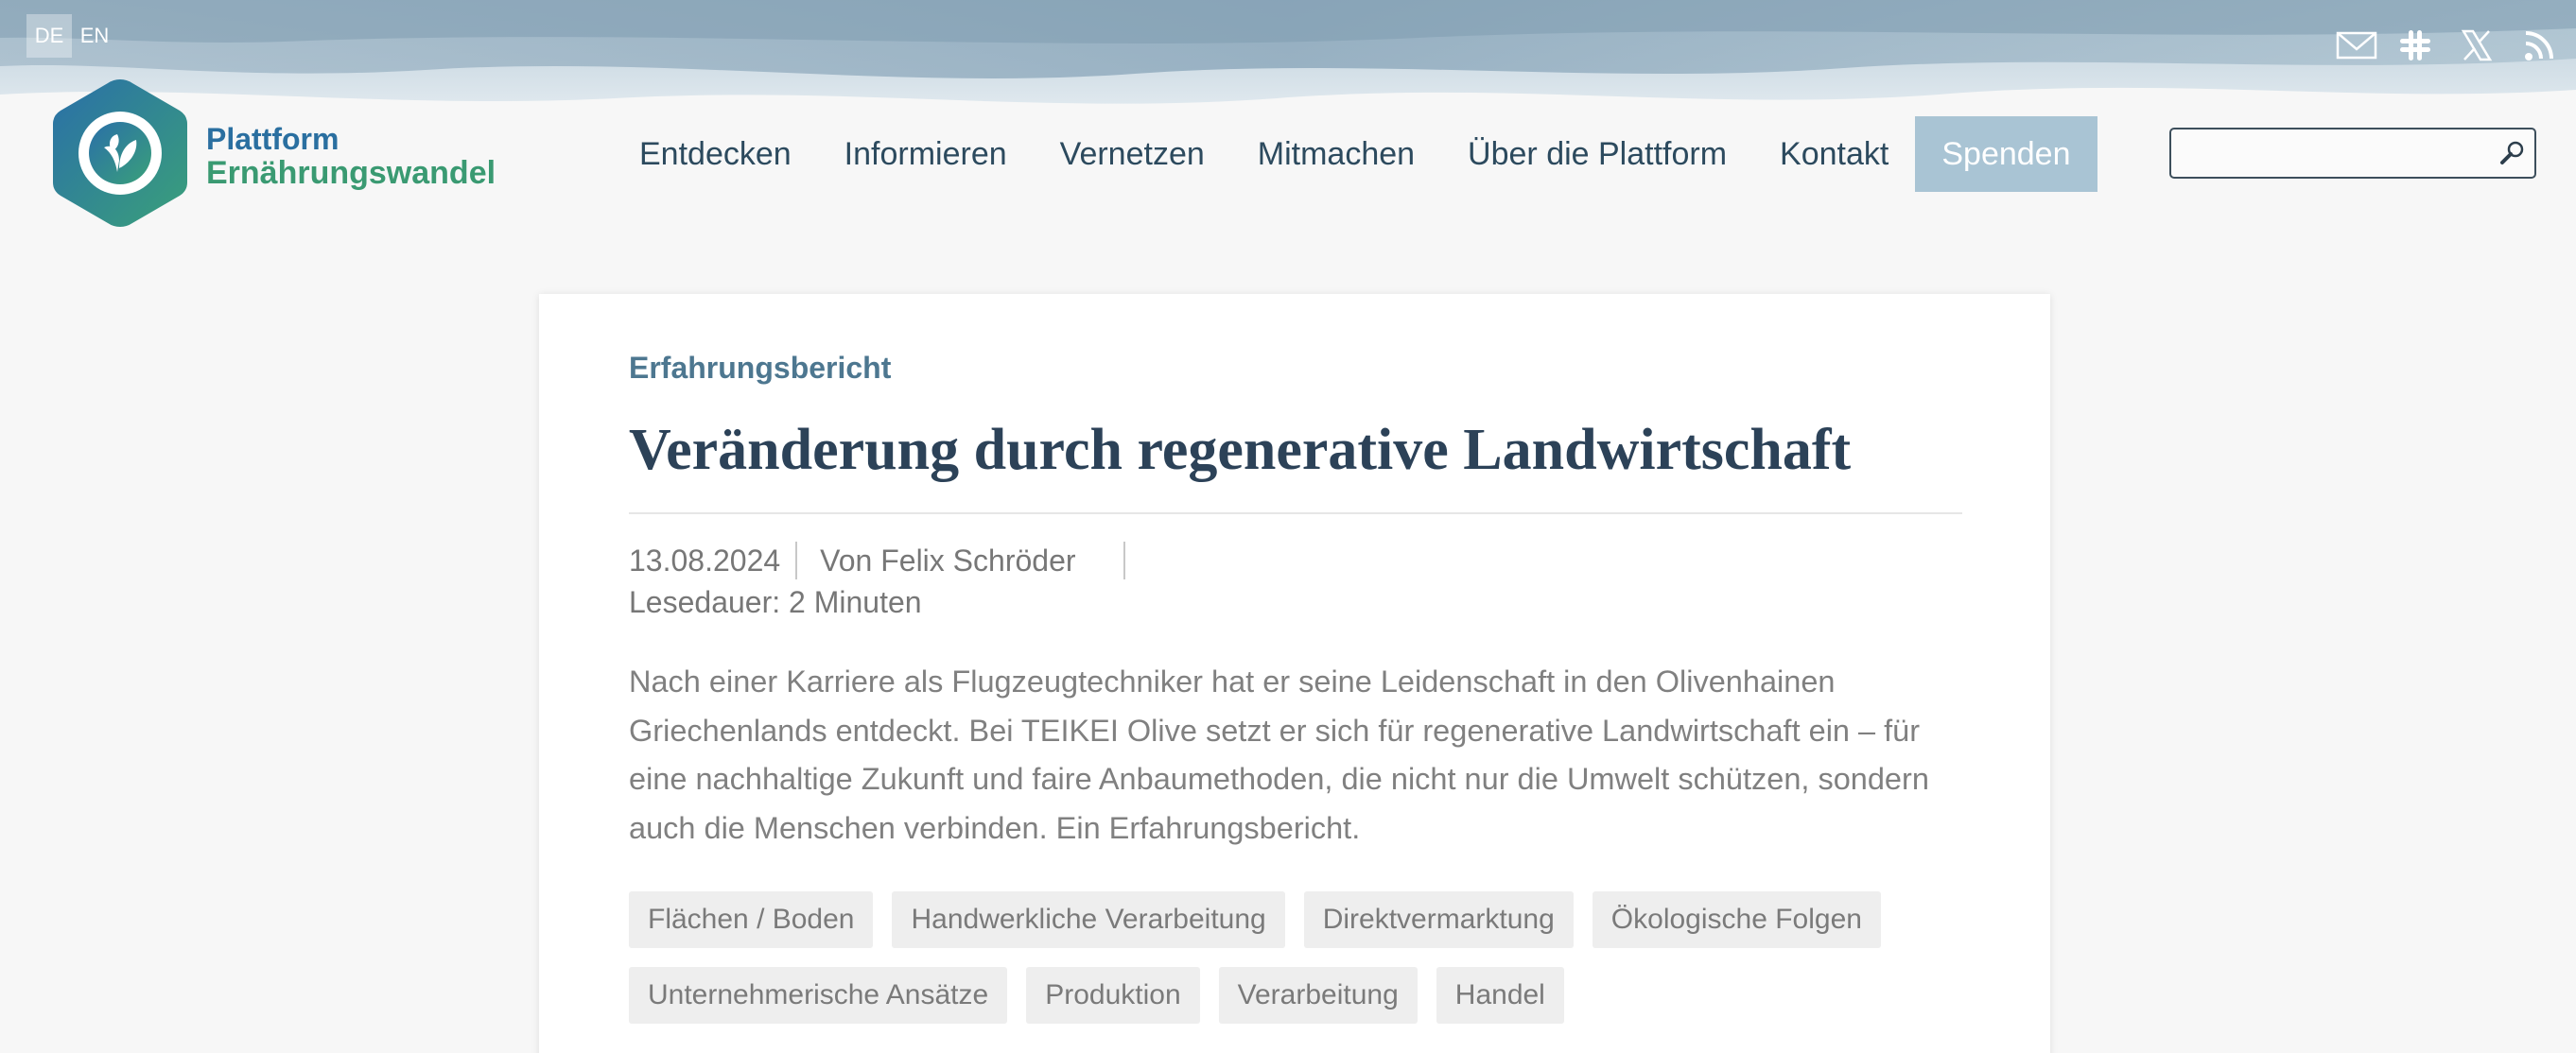 The image size is (2576, 1053). I want to click on nav-informieren: Informieren, so click(926, 154).